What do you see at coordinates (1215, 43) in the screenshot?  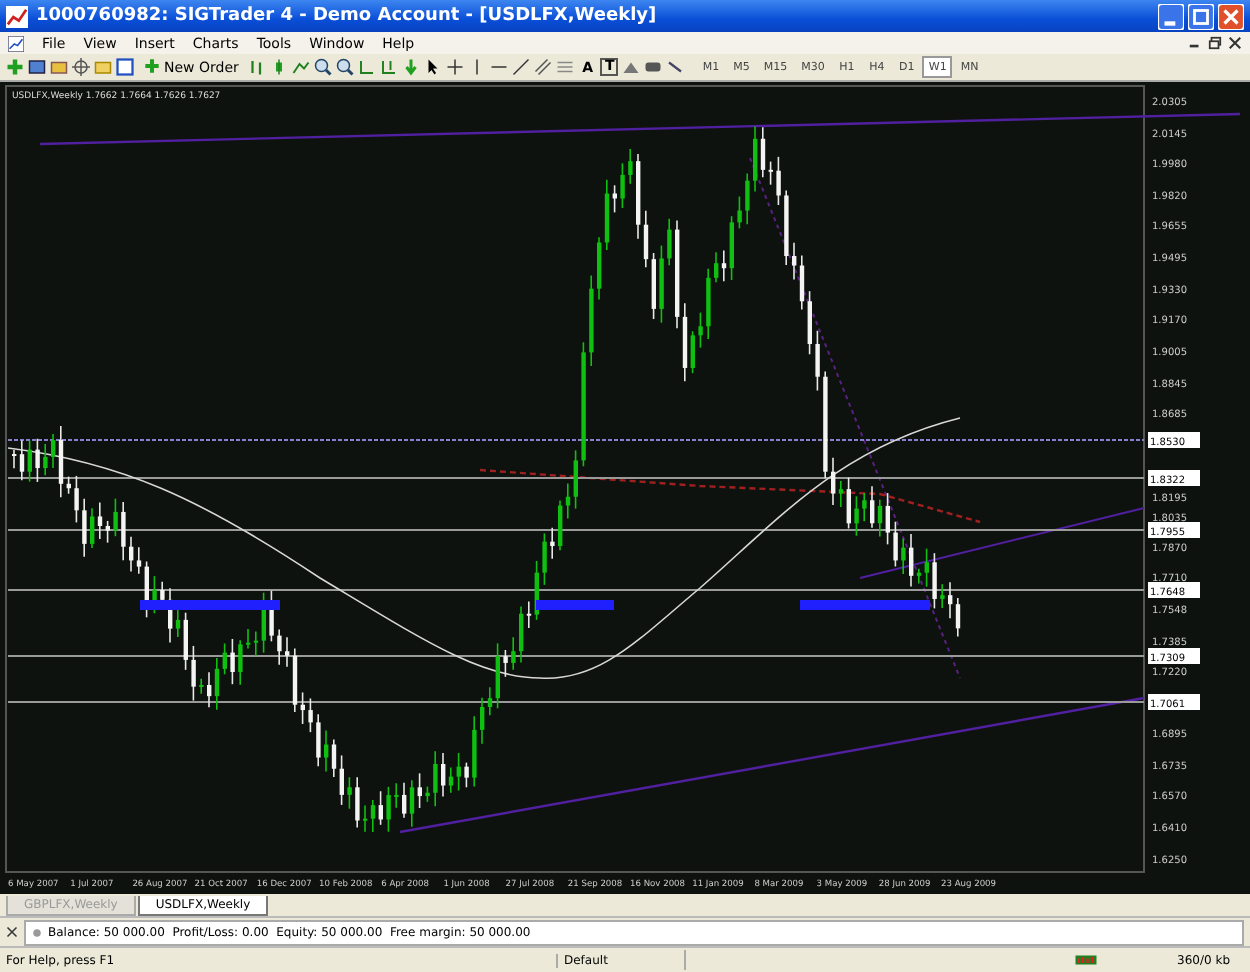 I see `restore-icon` at bounding box center [1215, 43].